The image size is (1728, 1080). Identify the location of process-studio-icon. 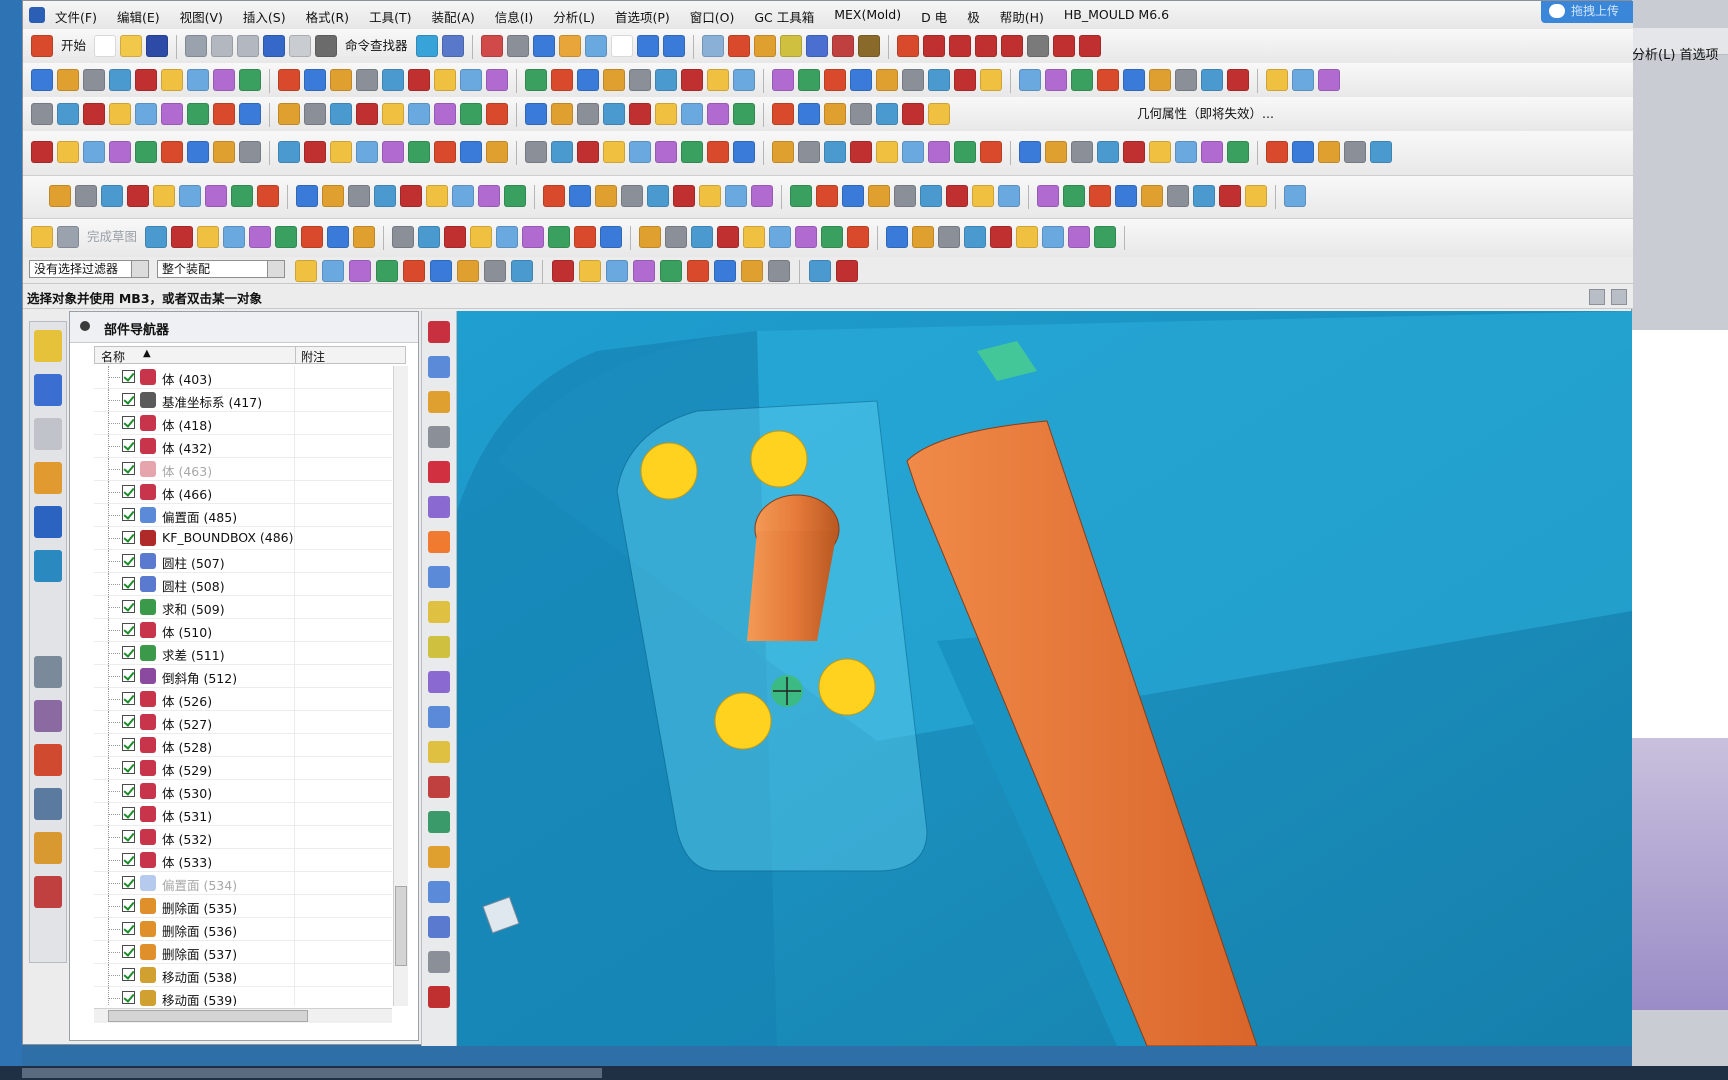
(48, 716).